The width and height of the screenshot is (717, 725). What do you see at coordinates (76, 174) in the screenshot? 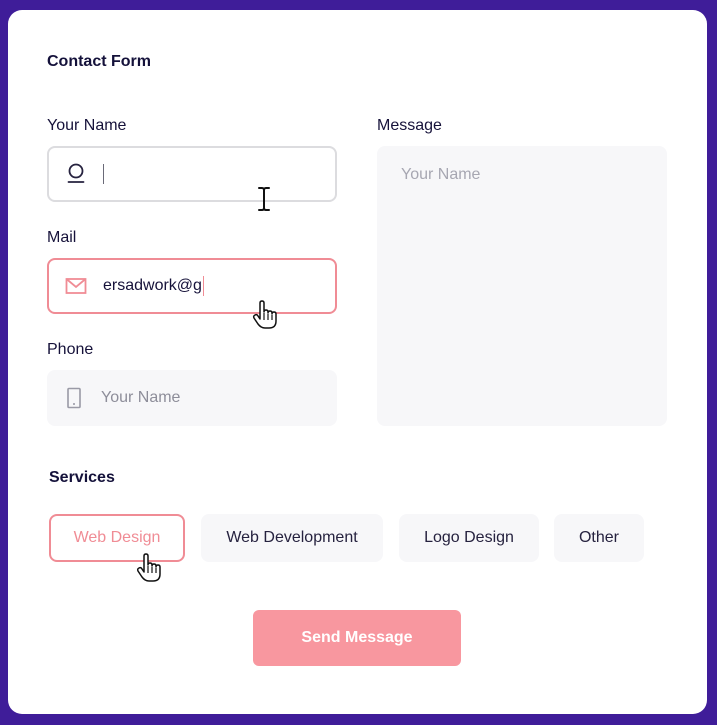
I see `user-icon` at bounding box center [76, 174].